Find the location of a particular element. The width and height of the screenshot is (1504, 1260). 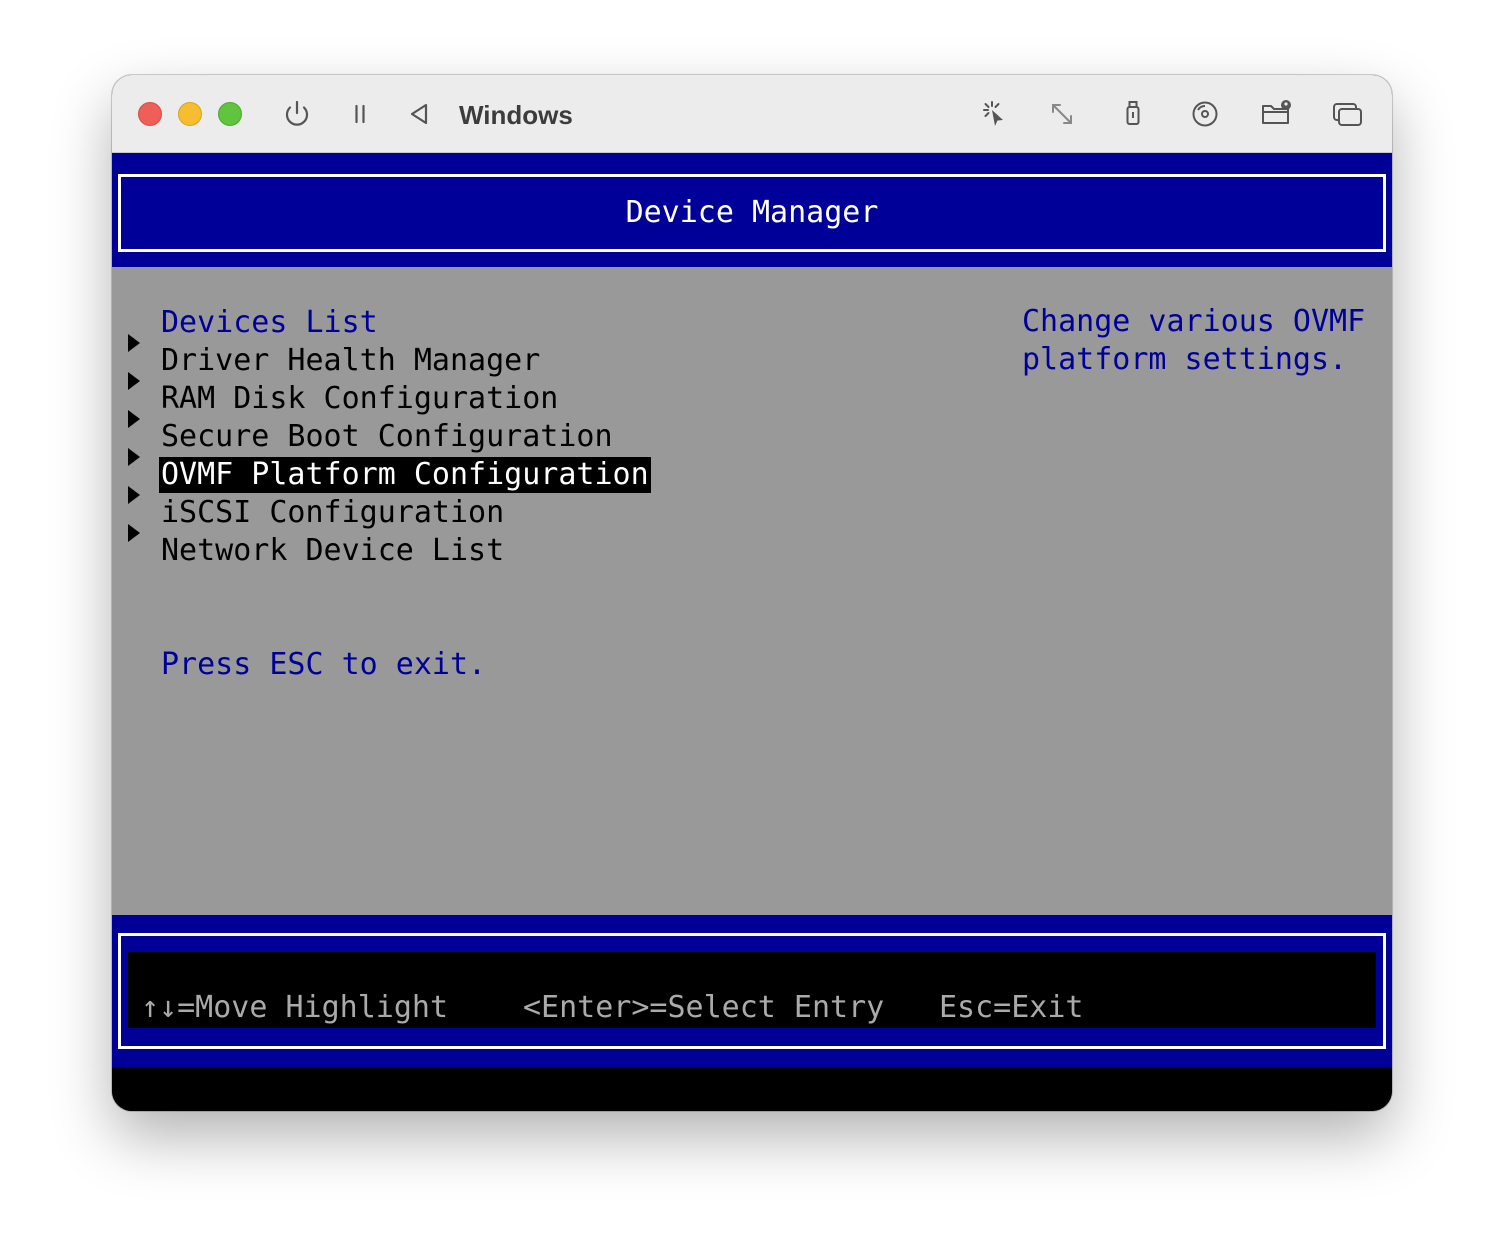

menu-item-driver-health: Driver Health Manager is located at coordinates (350, 361).